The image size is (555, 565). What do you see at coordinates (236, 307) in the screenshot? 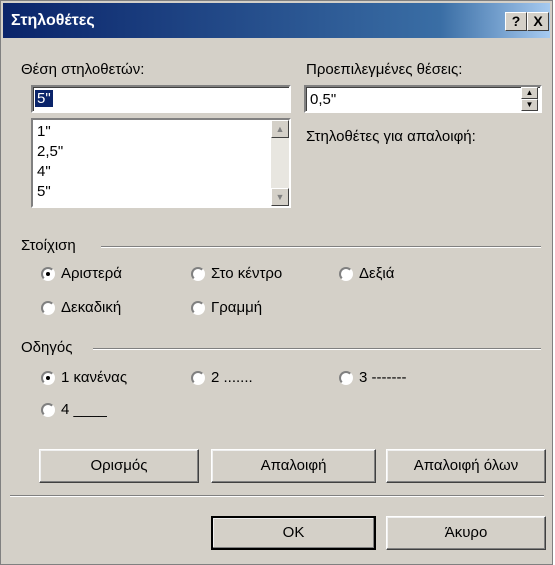
I see `align-bar-label: Γραμμή` at bounding box center [236, 307].